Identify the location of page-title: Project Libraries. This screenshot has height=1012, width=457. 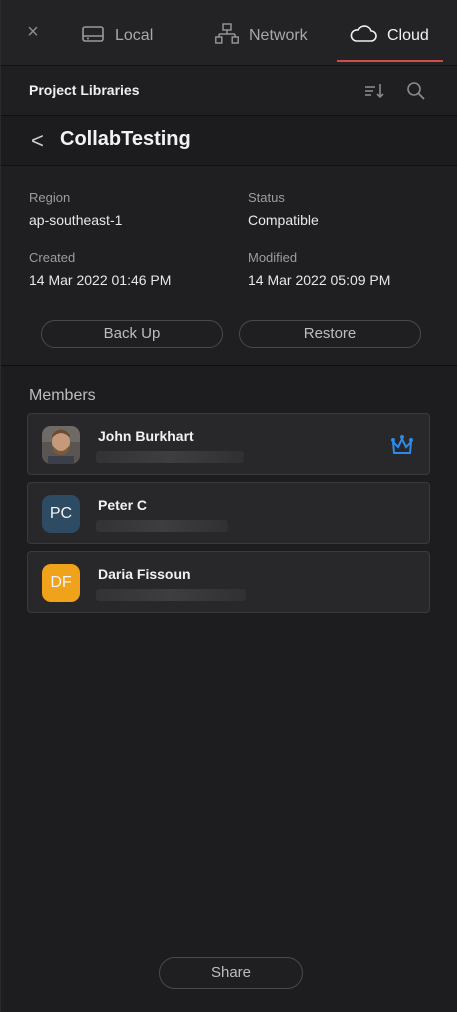
(84, 90).